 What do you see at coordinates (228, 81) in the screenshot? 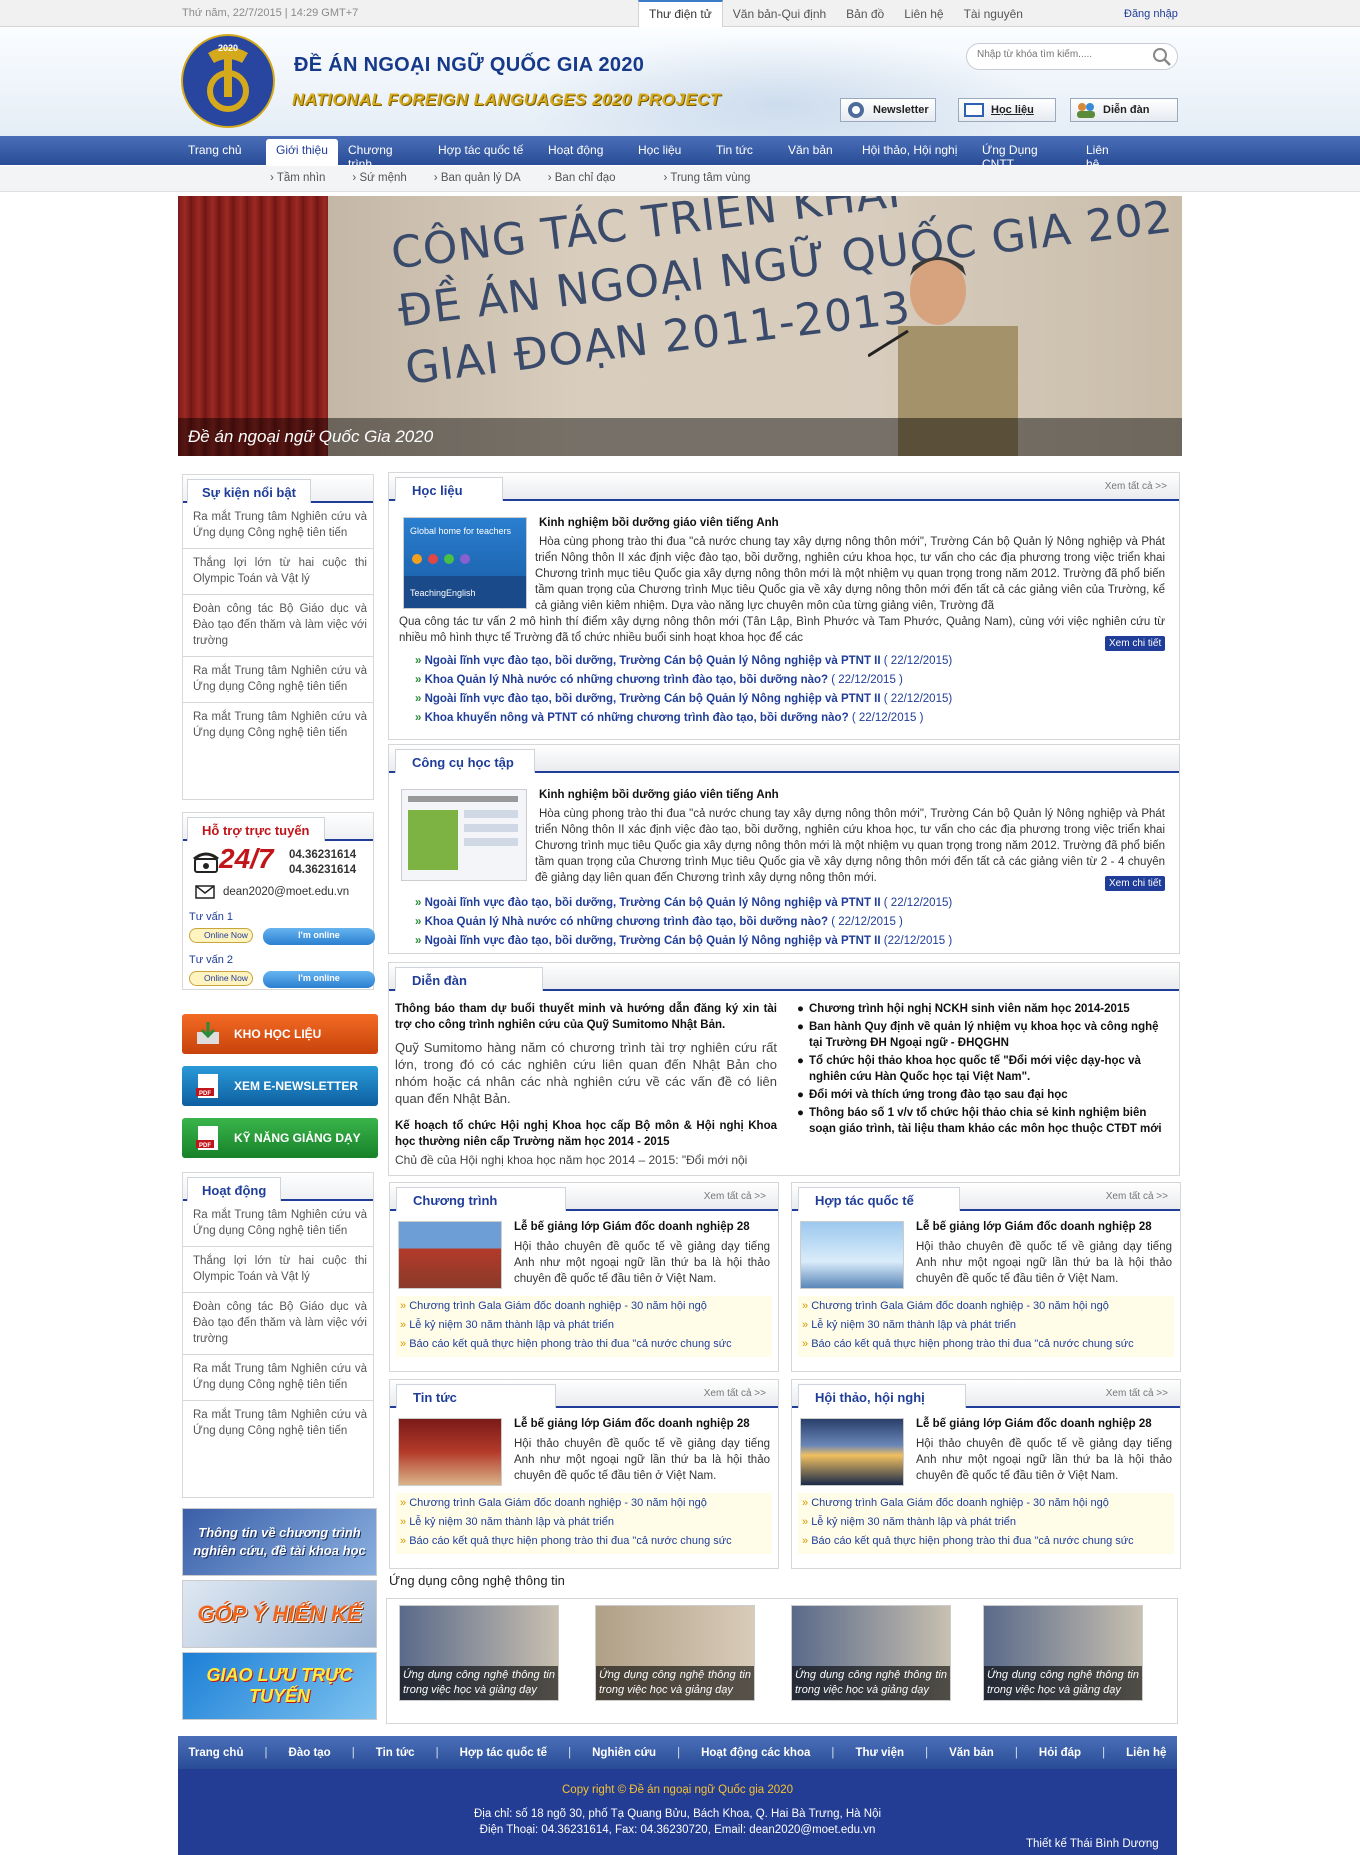
I see `project-logo: 2020` at bounding box center [228, 81].